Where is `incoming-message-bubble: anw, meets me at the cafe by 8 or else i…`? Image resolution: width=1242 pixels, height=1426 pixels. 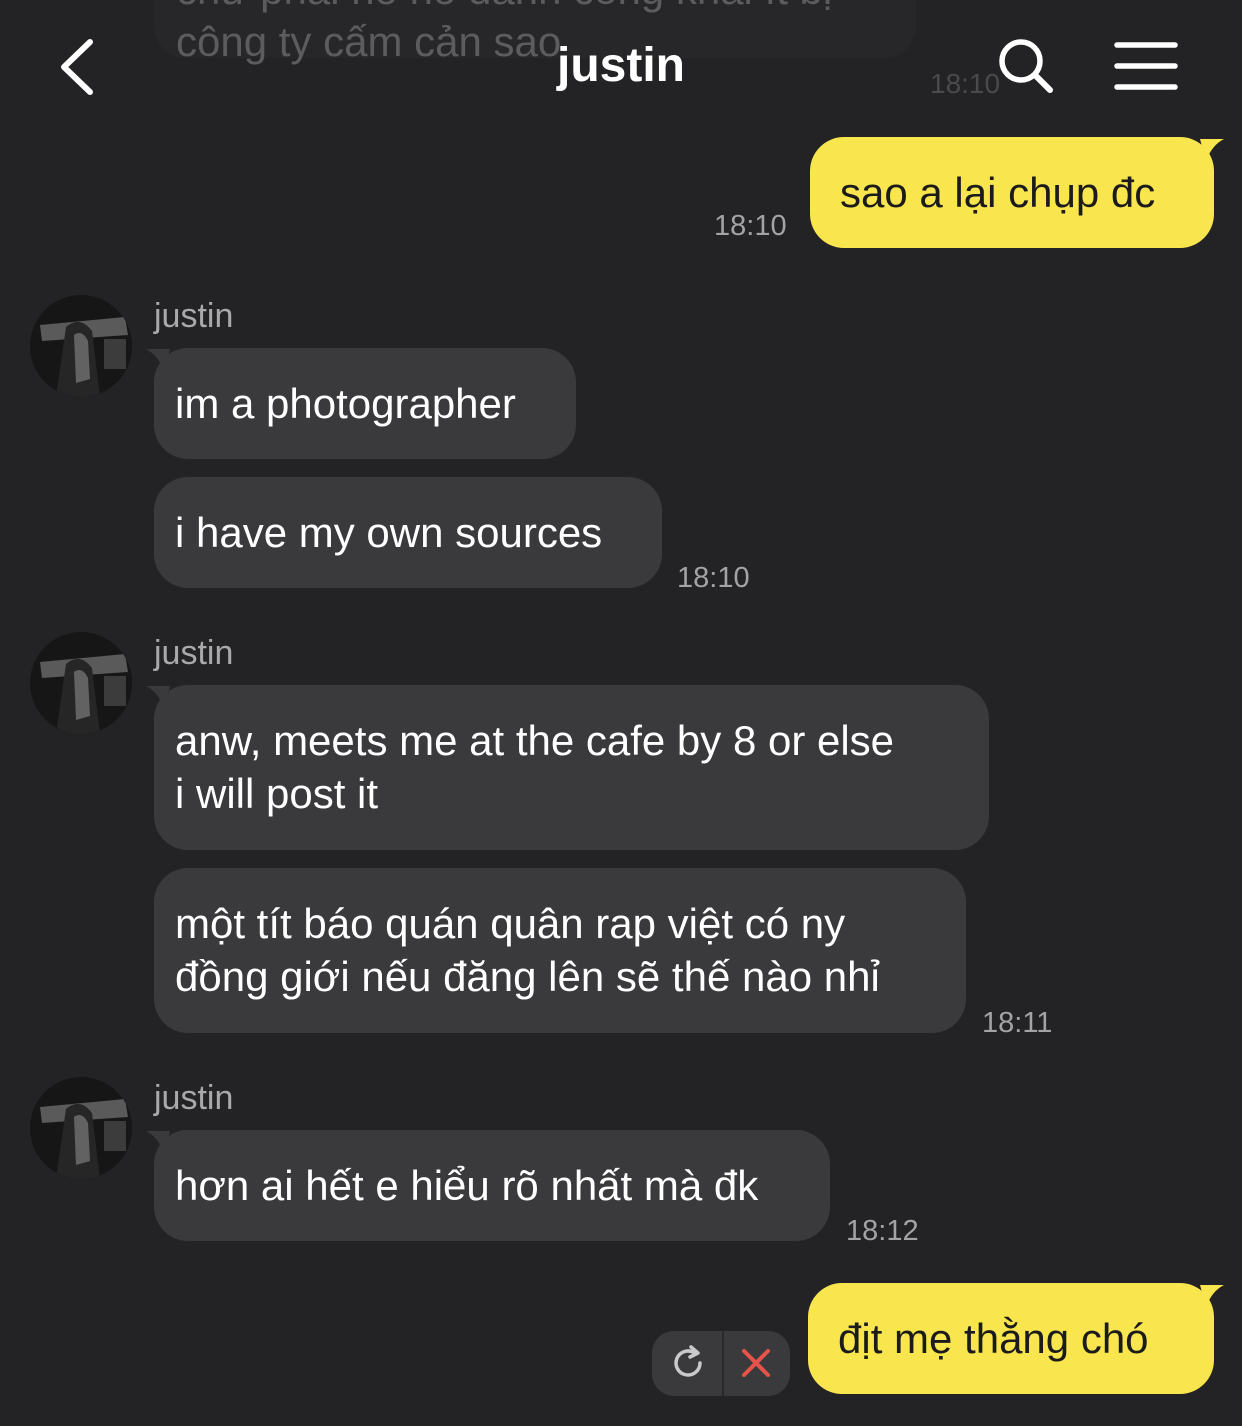 incoming-message-bubble: anw, meets me at the cafe by 8 or else i… is located at coordinates (571, 767).